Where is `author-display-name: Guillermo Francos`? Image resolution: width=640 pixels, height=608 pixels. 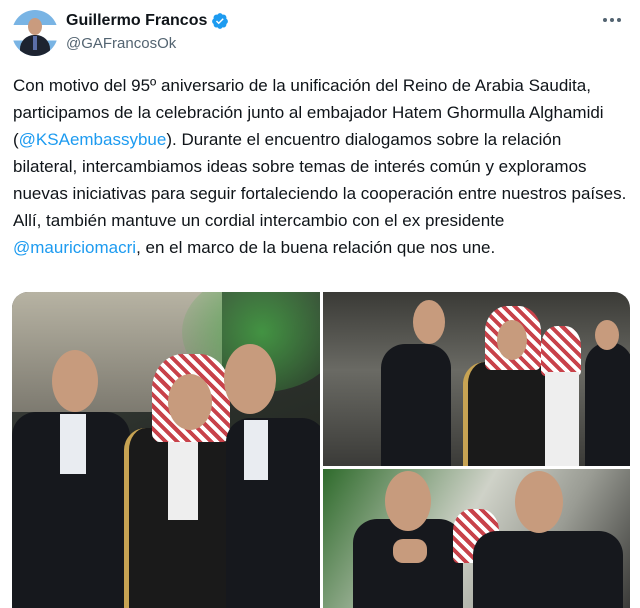
author-display-name: Guillermo Francos is located at coordinates (136, 21).